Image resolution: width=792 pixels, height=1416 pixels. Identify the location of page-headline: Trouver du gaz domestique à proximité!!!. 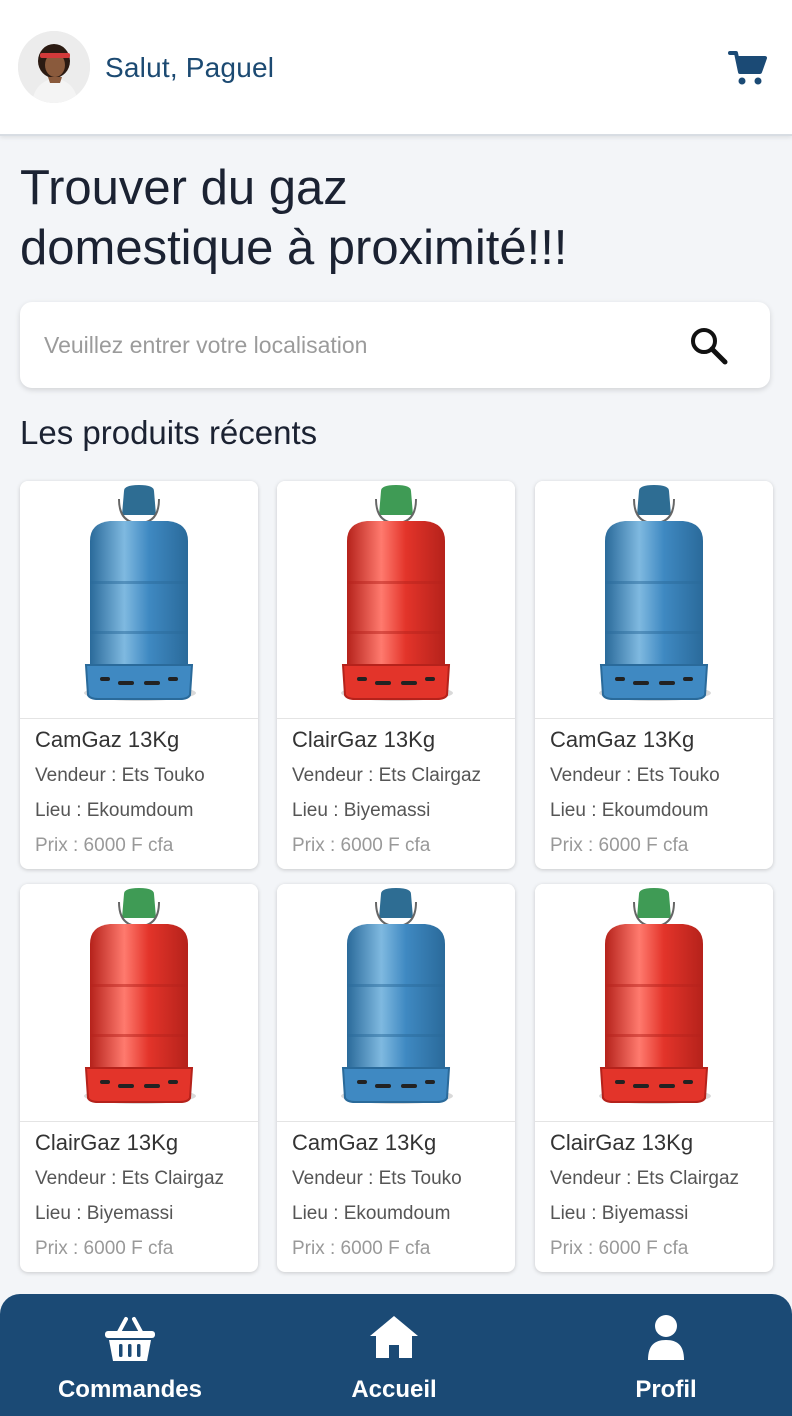
(380, 218).